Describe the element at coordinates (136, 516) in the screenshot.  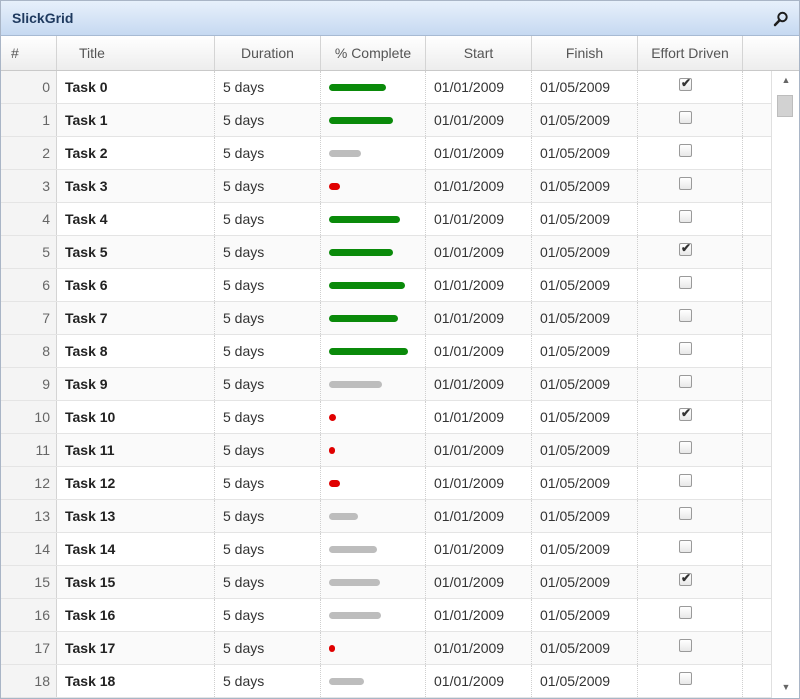
I see `title-cell: Task 13` at that location.